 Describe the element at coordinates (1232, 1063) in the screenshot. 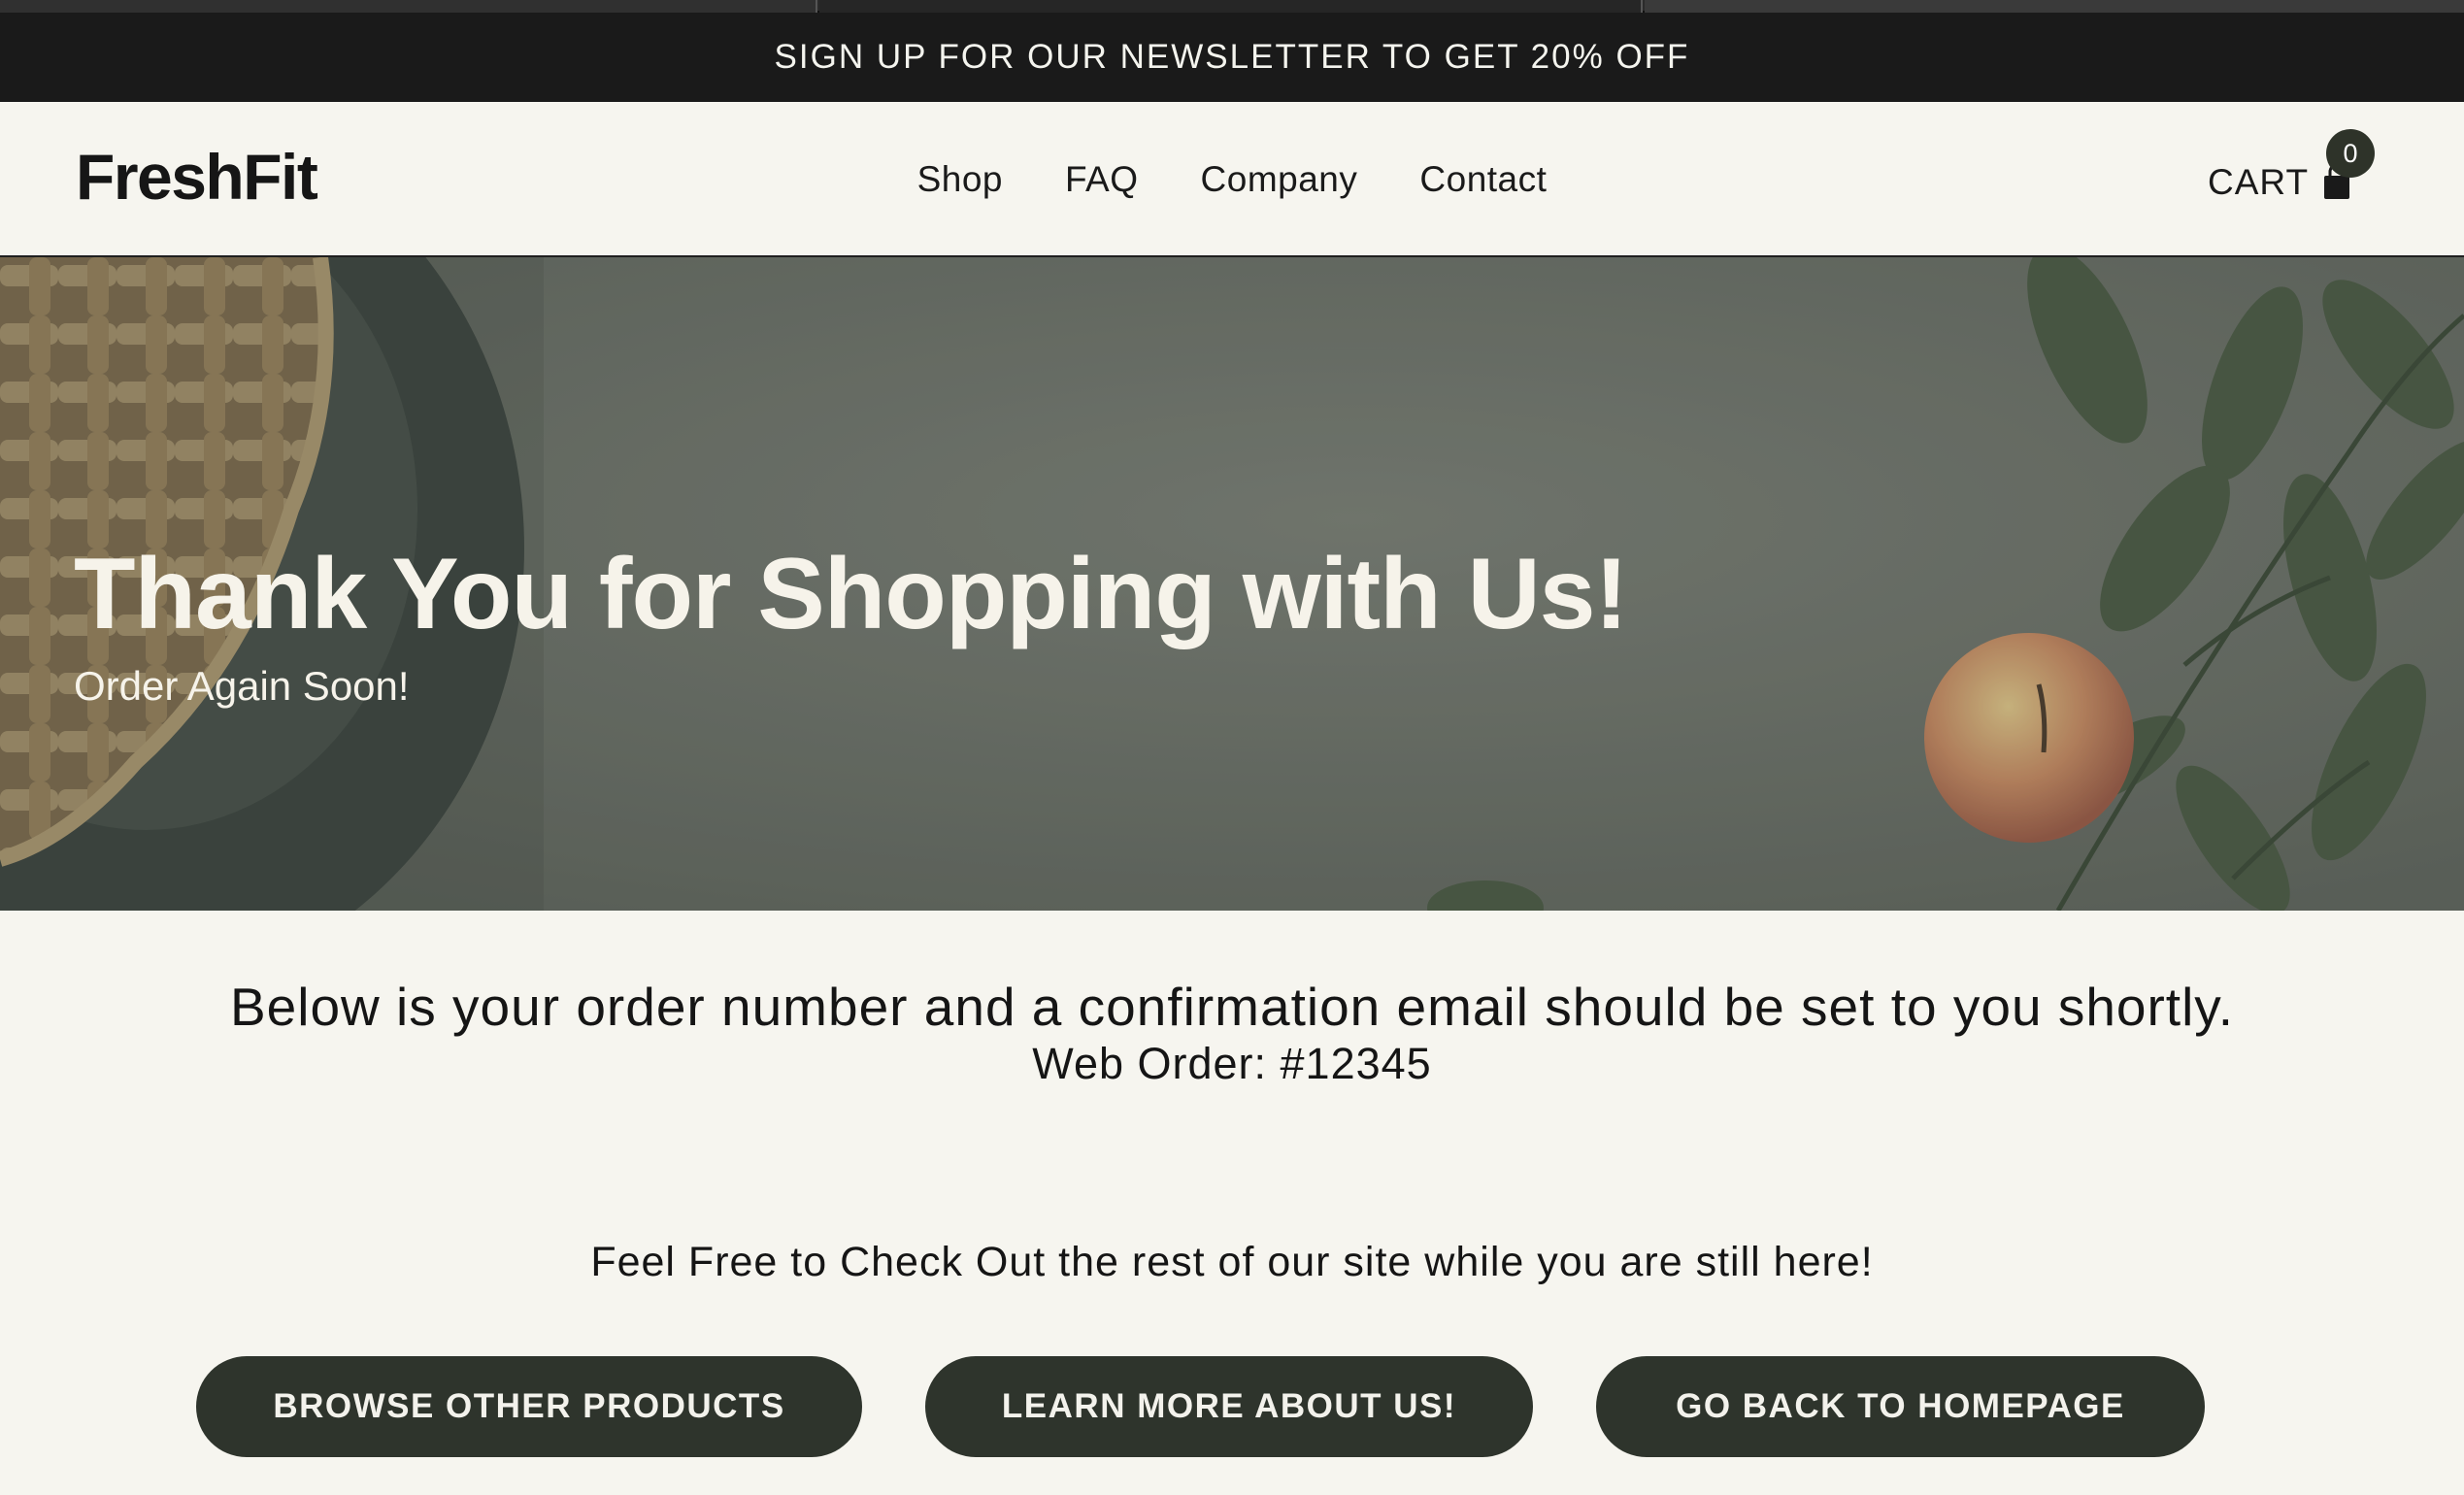

I see `order-number: Web Order: #12345` at that location.